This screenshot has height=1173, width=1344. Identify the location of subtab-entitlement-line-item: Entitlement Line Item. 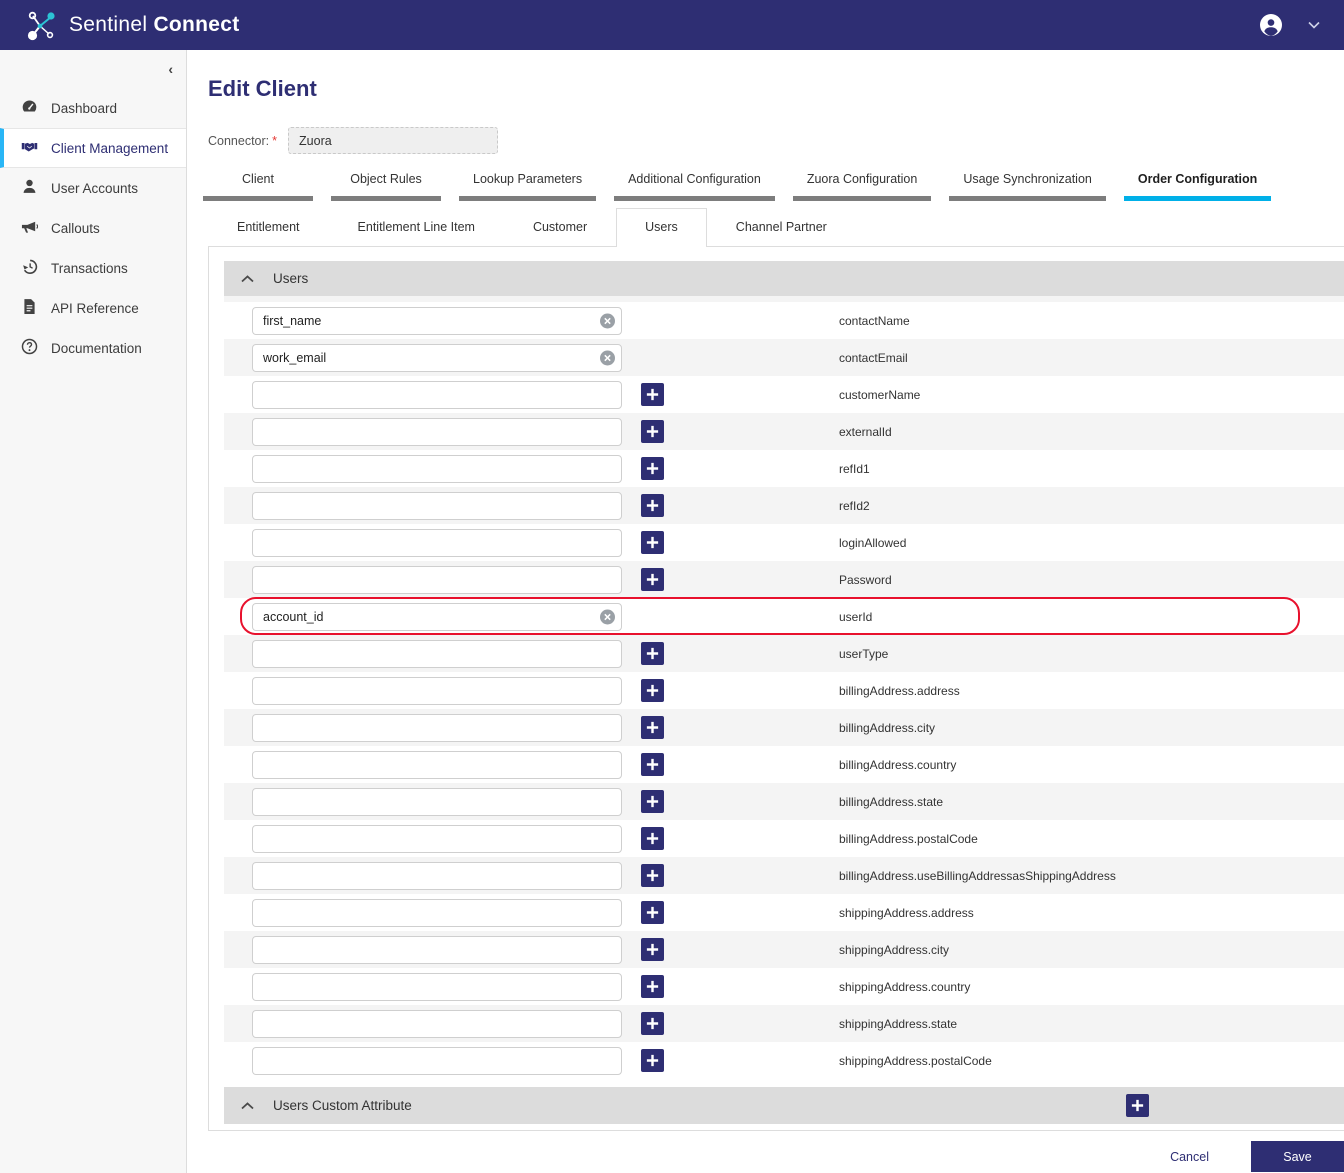
(416, 227).